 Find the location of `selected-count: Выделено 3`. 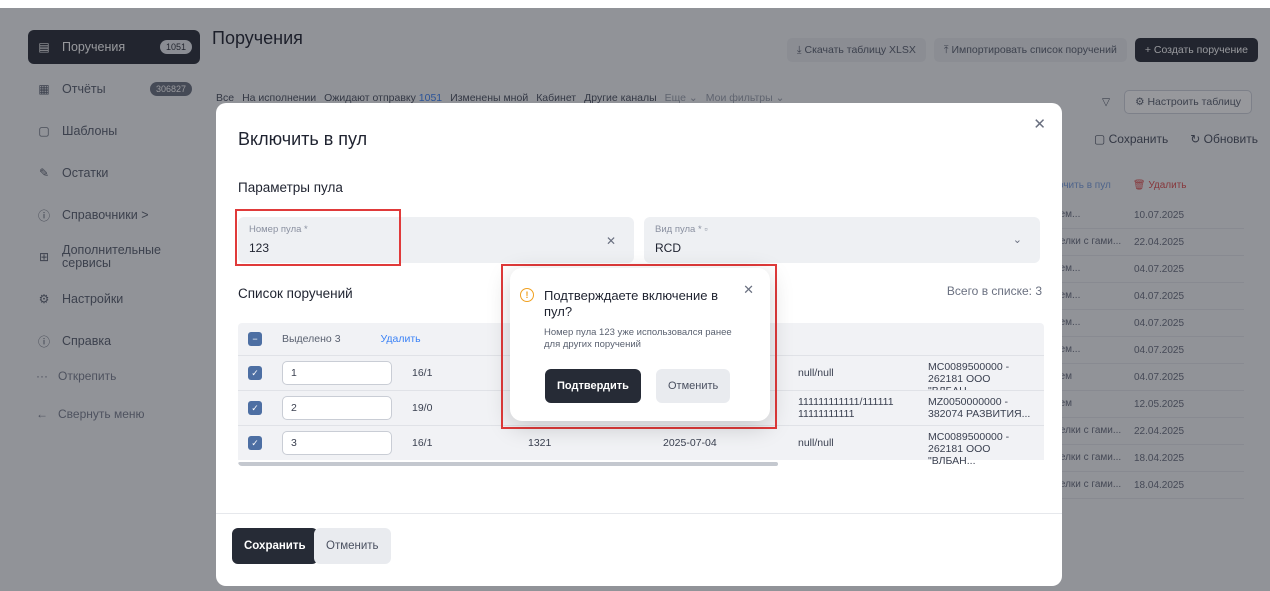

selected-count: Выделено 3 is located at coordinates (311, 339).